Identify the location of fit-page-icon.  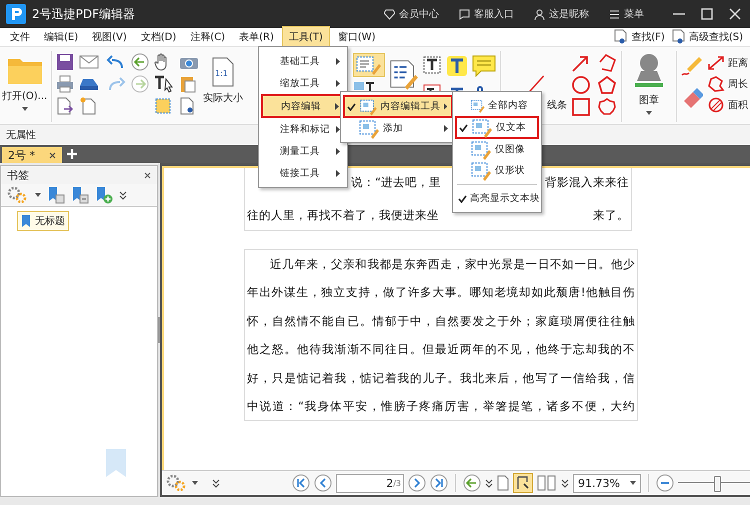
(523, 483).